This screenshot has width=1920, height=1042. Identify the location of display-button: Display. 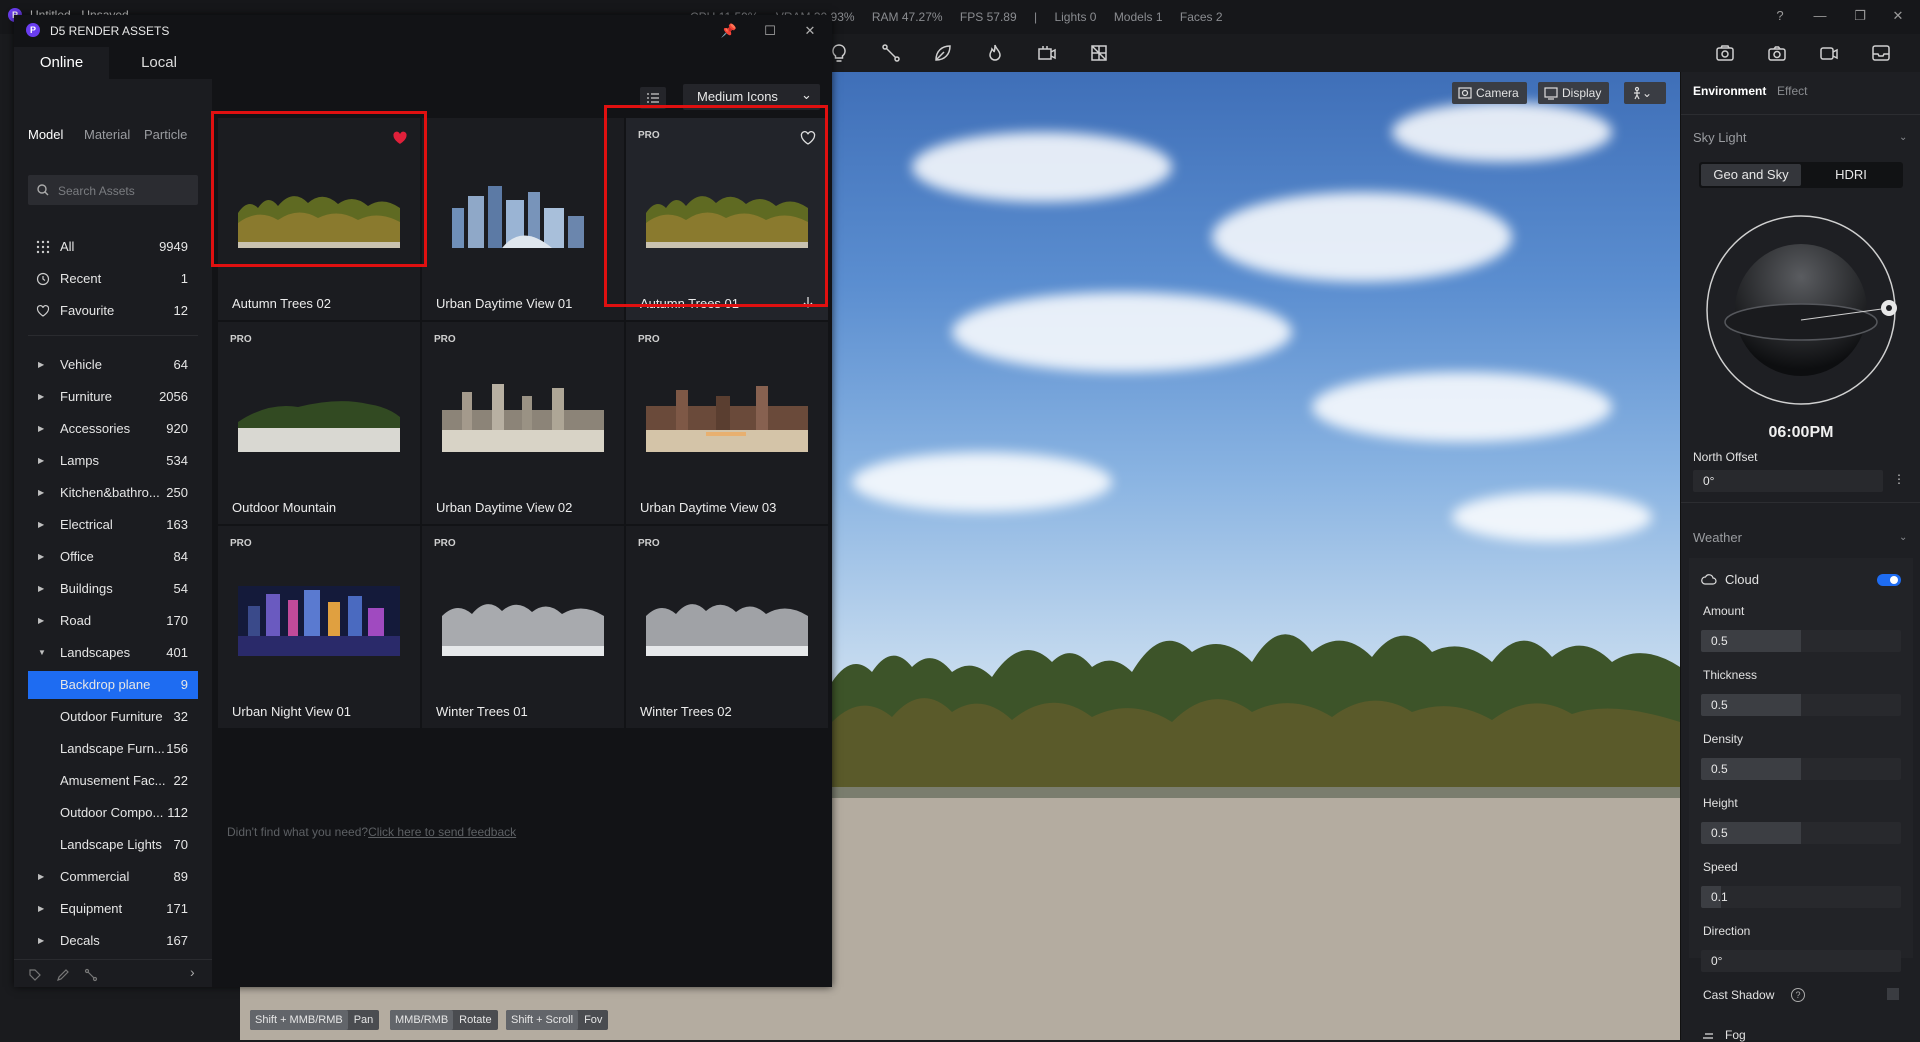
(1574, 93).